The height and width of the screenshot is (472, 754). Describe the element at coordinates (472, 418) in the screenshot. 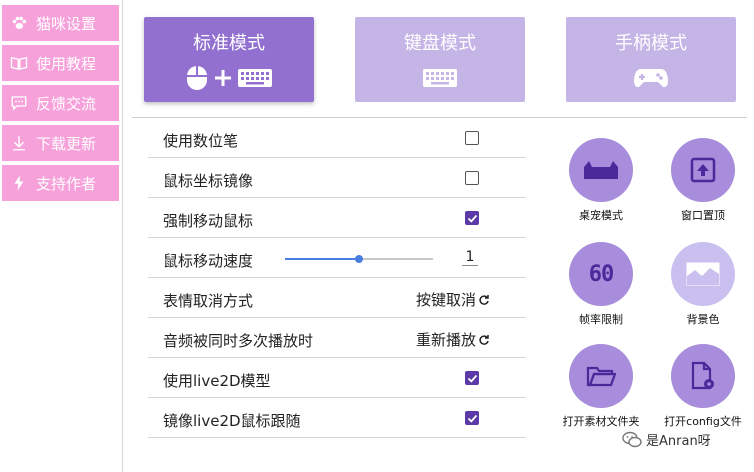

I see `mirror-live2d-checkbox` at that location.